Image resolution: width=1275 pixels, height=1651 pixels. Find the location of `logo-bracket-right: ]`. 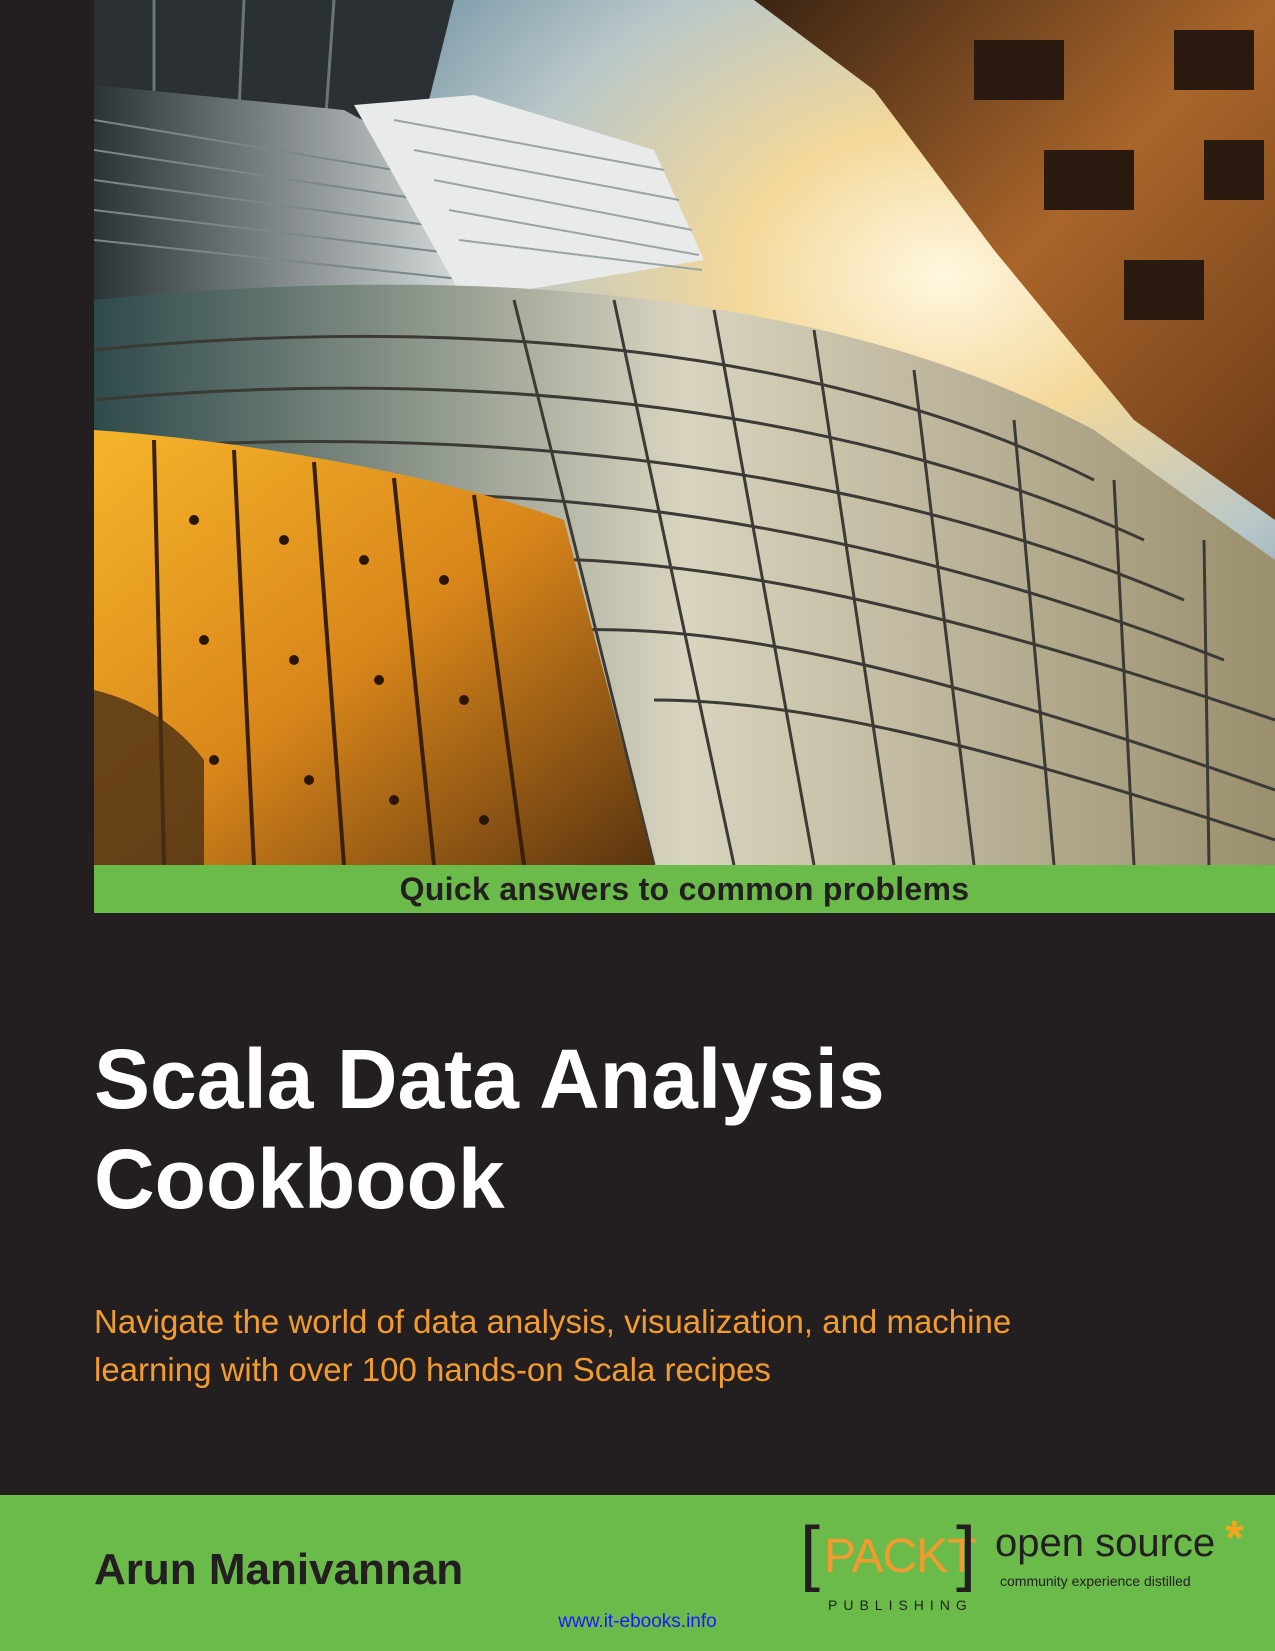

logo-bracket-right: ] is located at coordinates (966, 1553).